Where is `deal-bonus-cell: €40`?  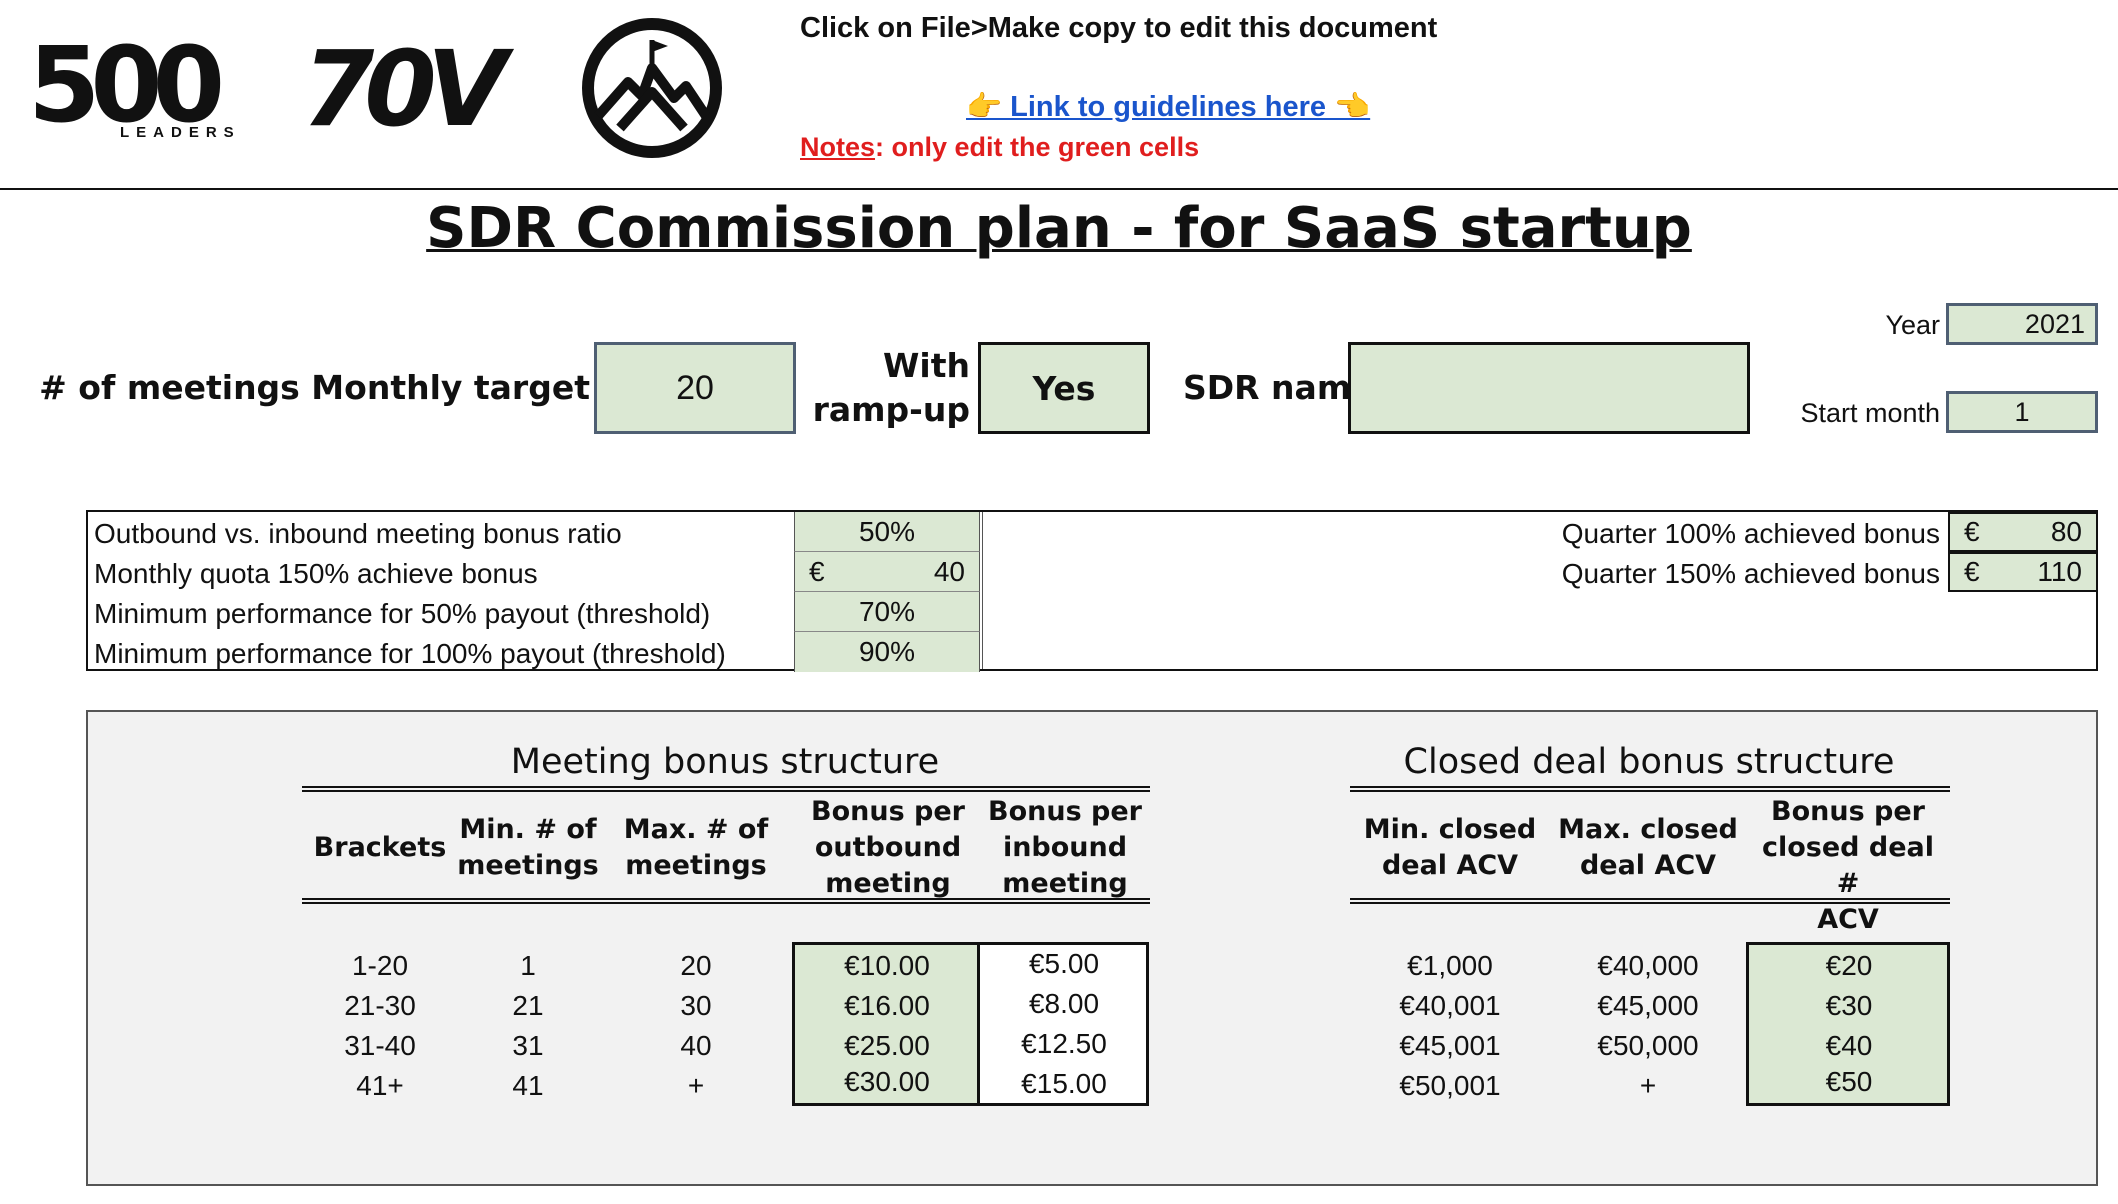
deal-bonus-cell: €40 is located at coordinates (1849, 1046).